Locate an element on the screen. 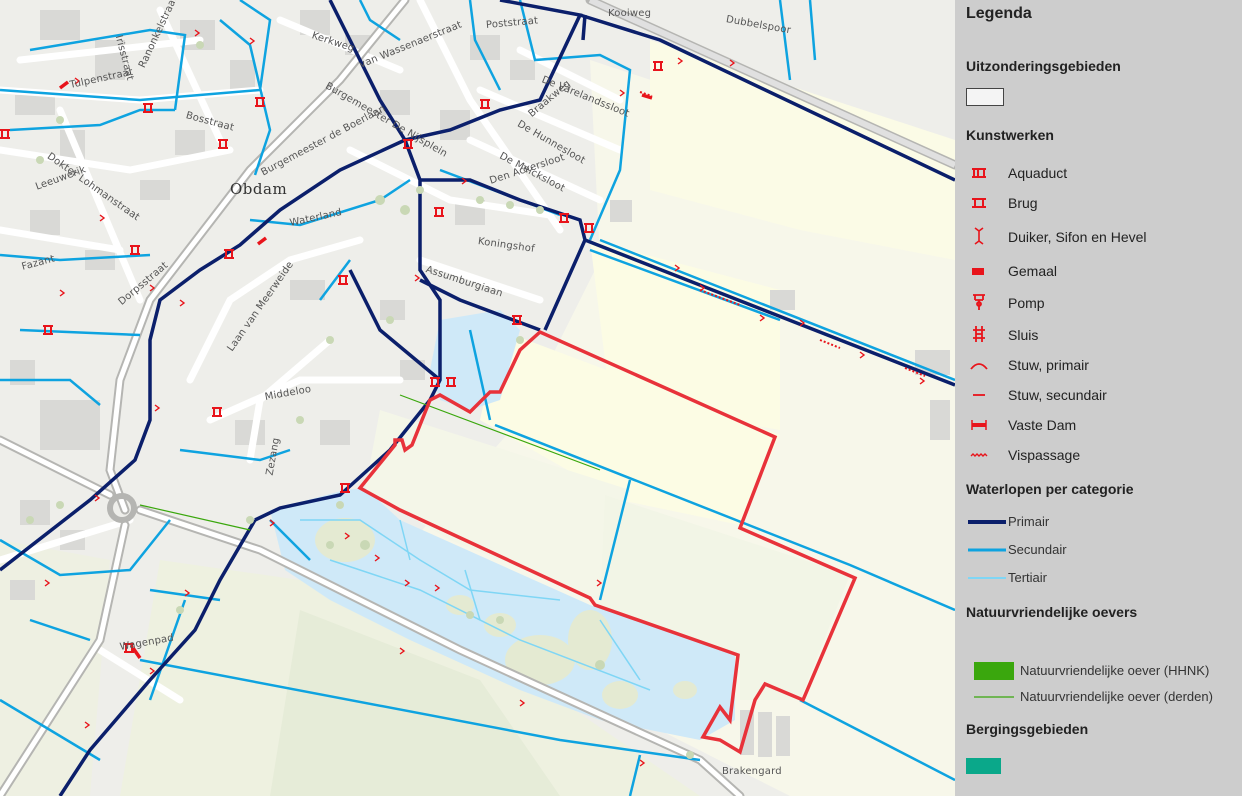 The image size is (1242, 796). legend-item-stuw-primair: Stuw, primair is located at coordinates (1101, 365).